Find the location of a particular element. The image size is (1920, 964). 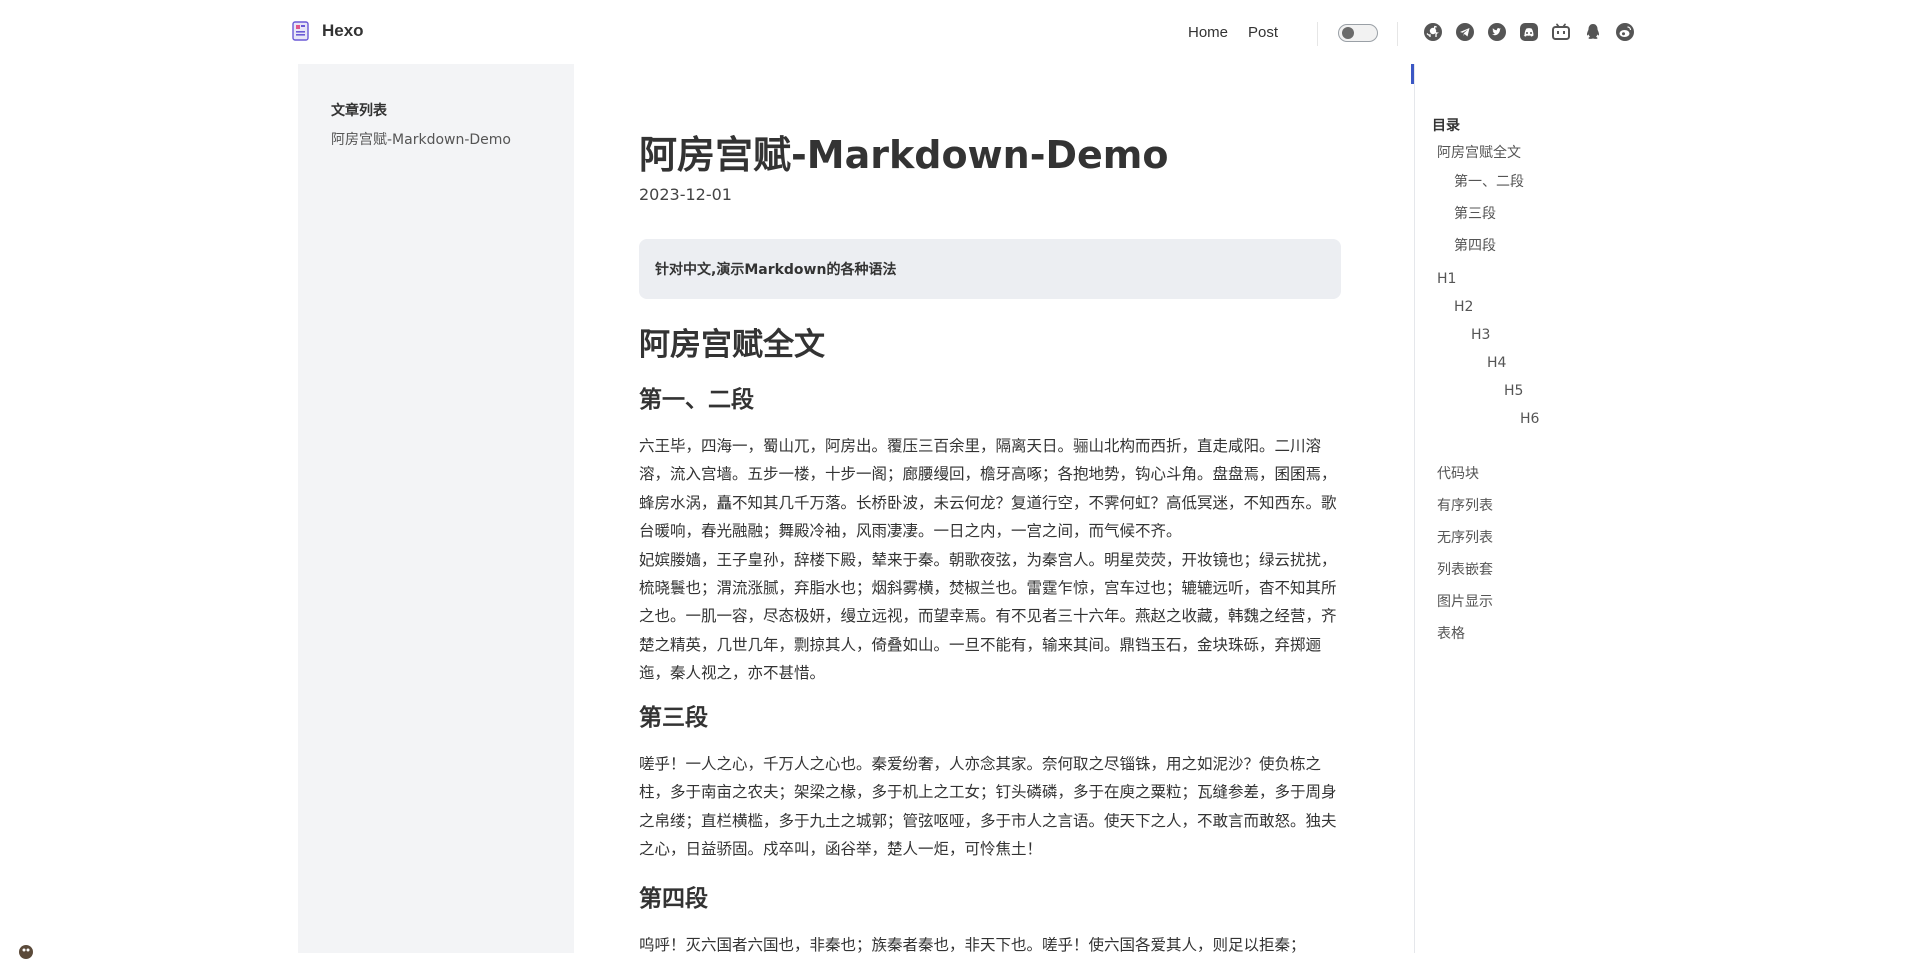

article-summary: 针对中文,演示Markdown的各种语法 is located at coordinates (776, 270).